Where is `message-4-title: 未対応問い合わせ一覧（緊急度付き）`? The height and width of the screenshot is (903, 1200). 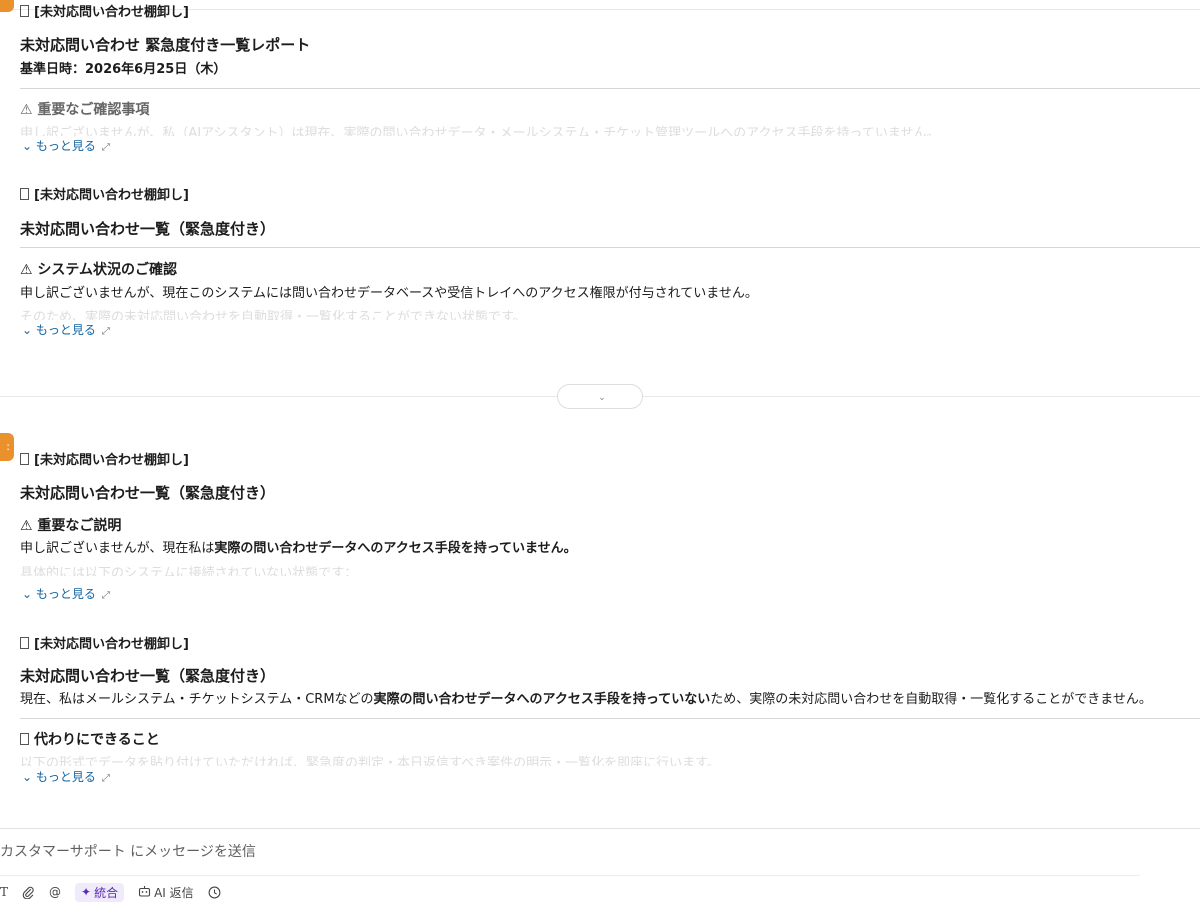 message-4-title: 未対応問い合わせ一覧（緊急度付き） is located at coordinates (148, 676).